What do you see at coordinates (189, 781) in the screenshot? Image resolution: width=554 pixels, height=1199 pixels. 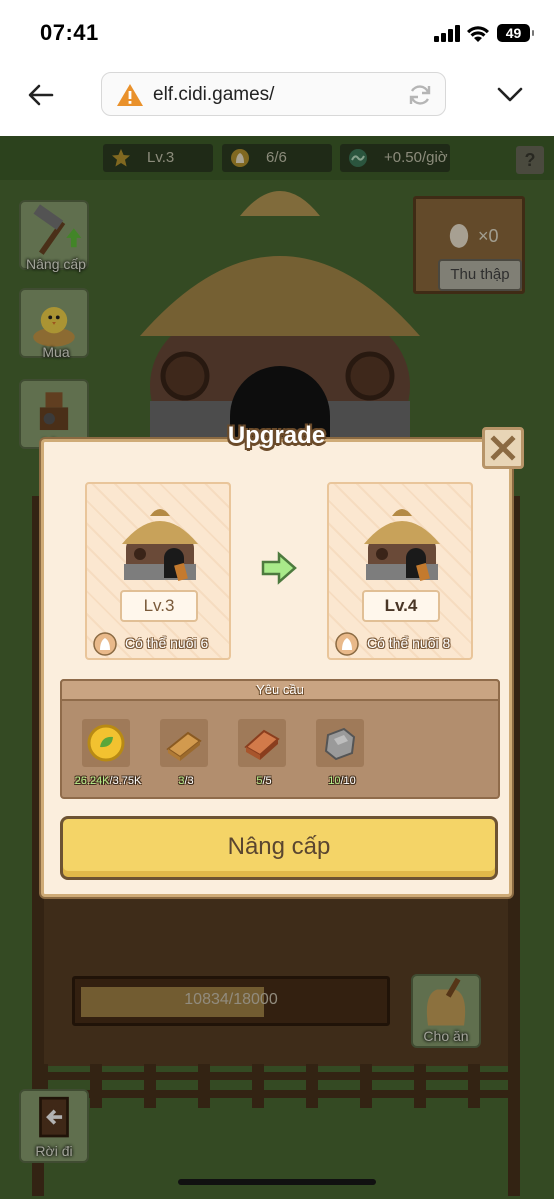 I see `wood-need: /3` at bounding box center [189, 781].